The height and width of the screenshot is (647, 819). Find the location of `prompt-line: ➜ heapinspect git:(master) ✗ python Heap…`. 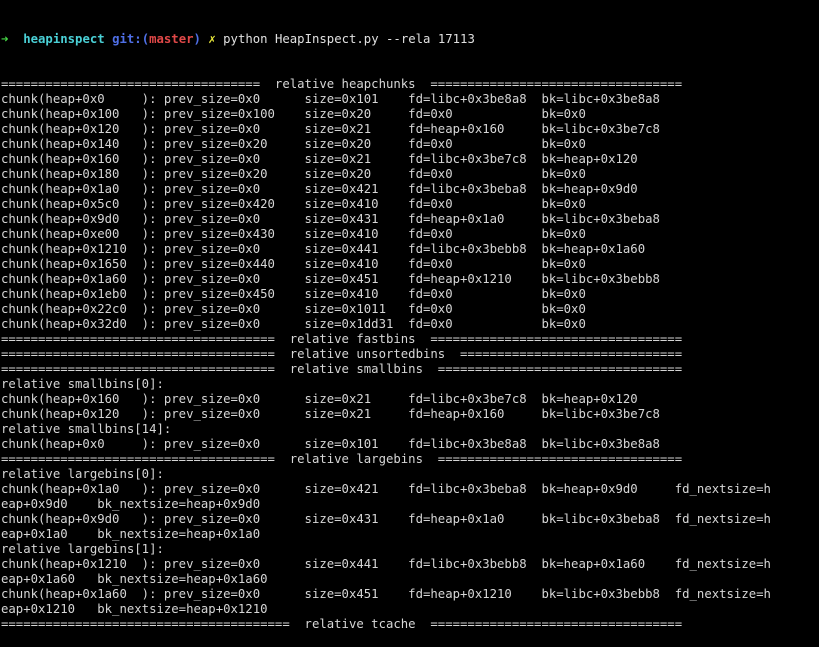

prompt-line: ➜ heapinspect git:(master) ✗ python Heap… is located at coordinates (410, 39).